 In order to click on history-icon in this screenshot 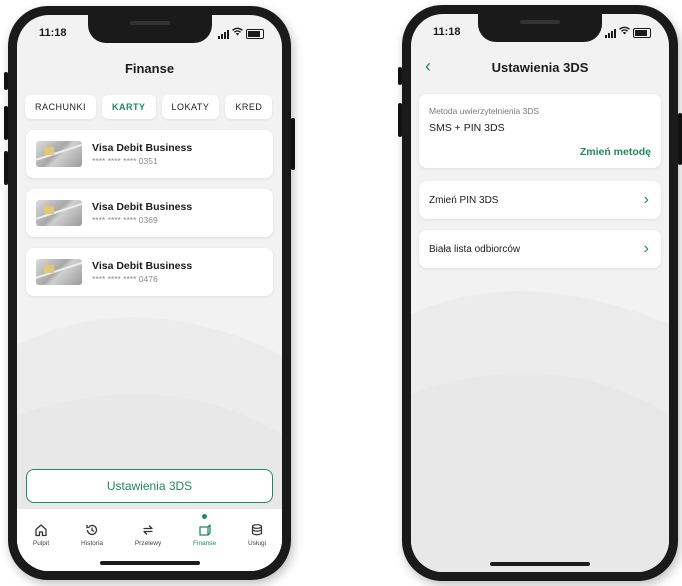, I will do `click(92, 530)`.